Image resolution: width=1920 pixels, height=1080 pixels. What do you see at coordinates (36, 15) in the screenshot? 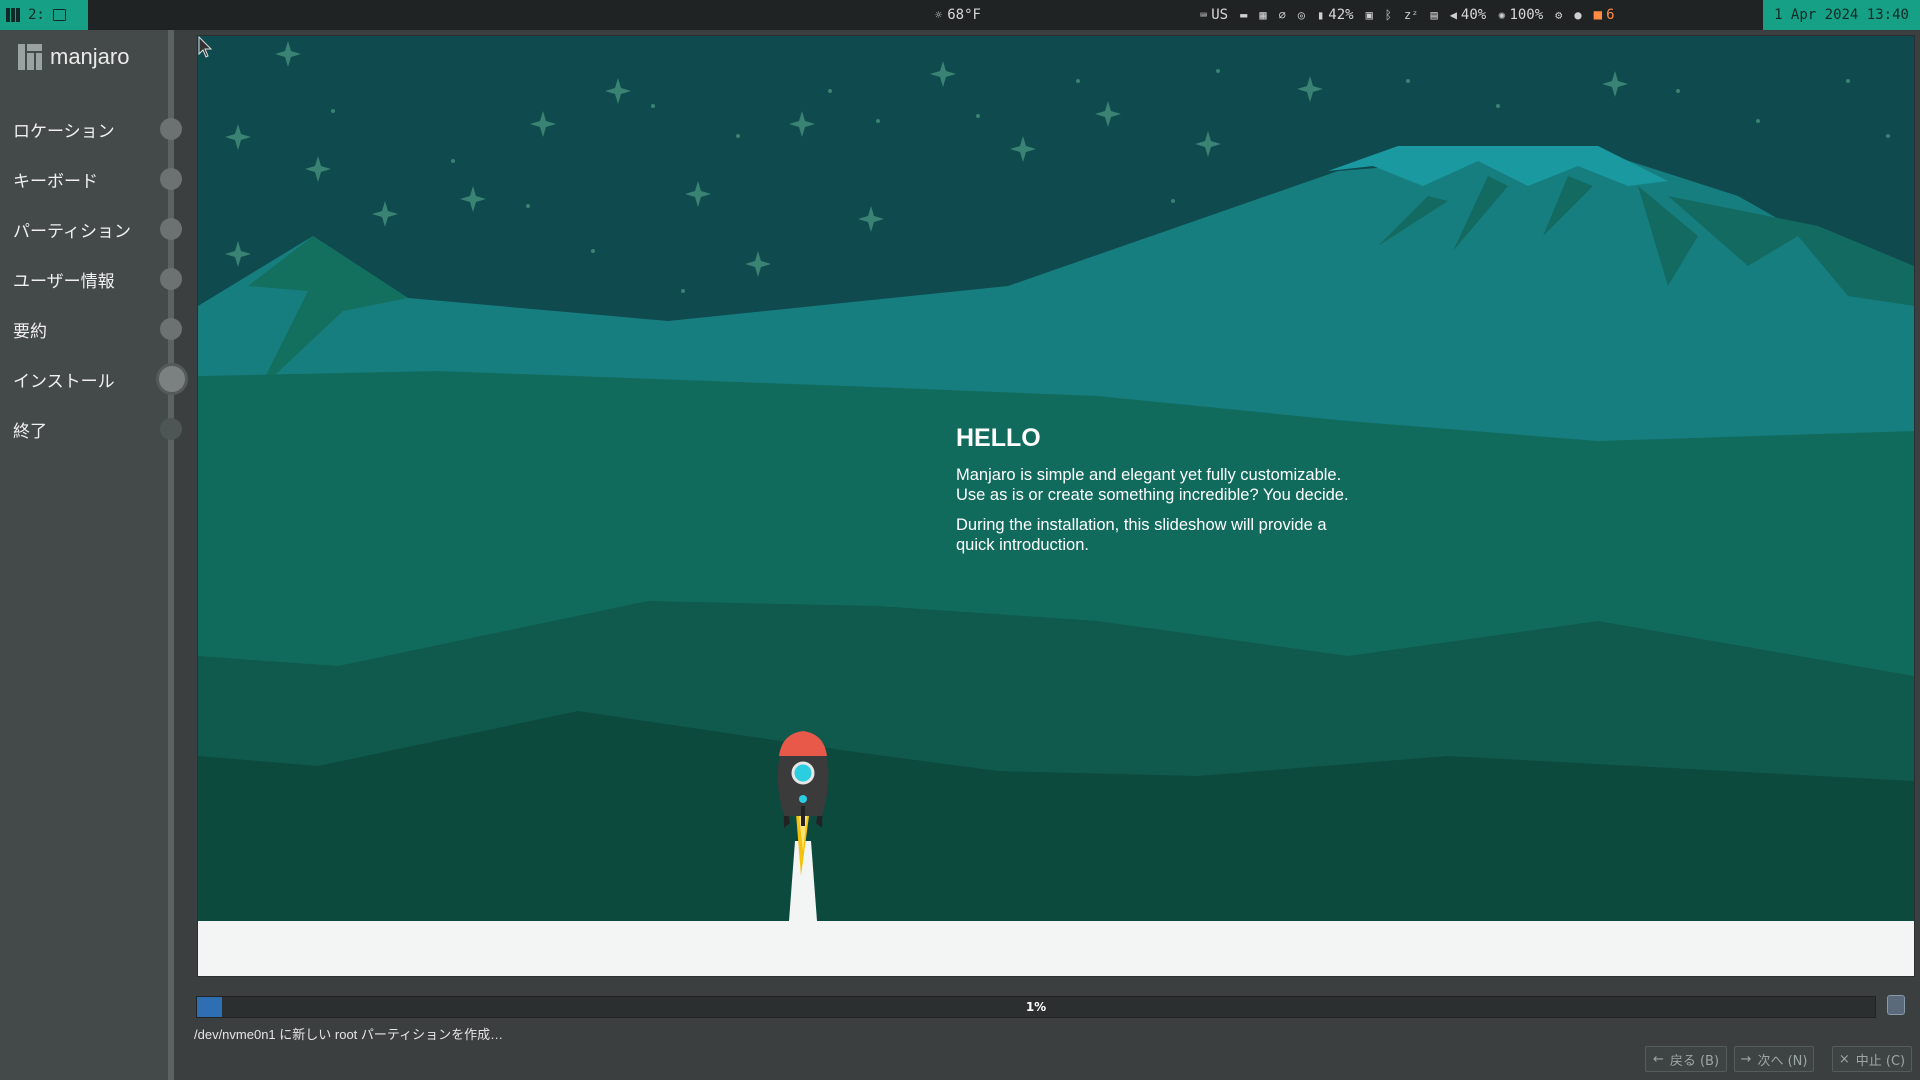
I see `workspace-number: 2:` at bounding box center [36, 15].